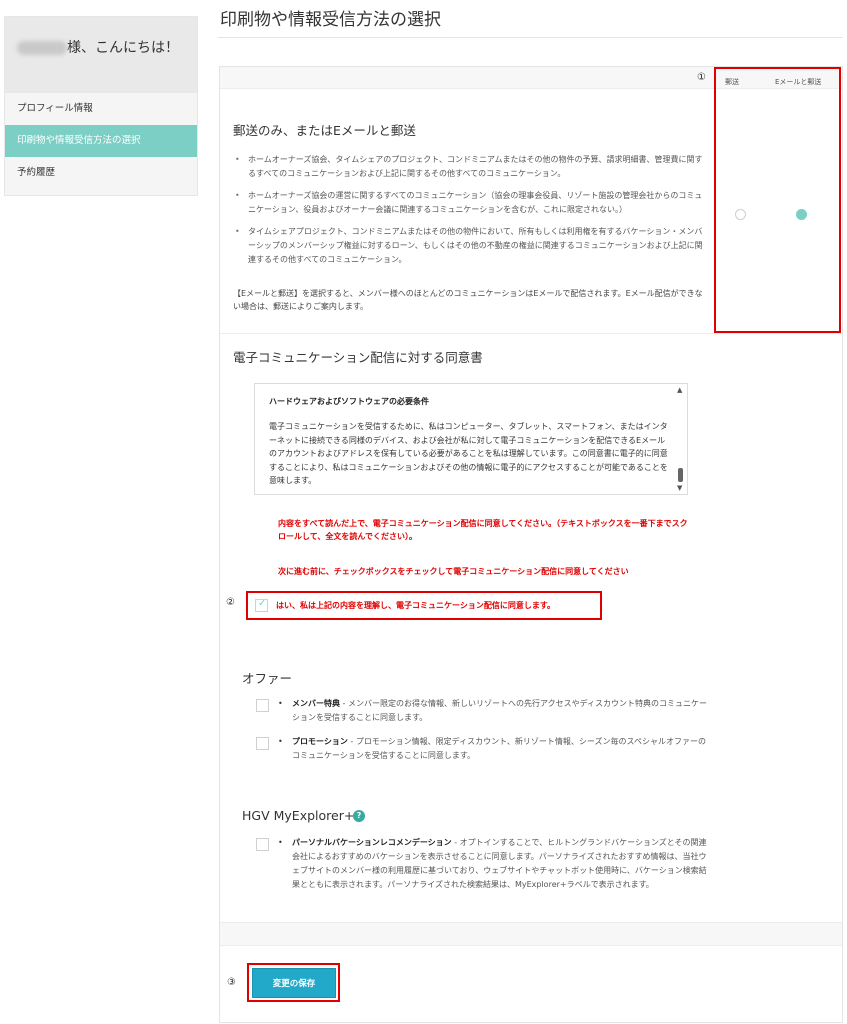 This screenshot has width=847, height=1024. What do you see at coordinates (436, 605) in the screenshot?
I see `consent-checkbox-label: はい、私は上記の内容を理解し、電子コミュニケーション配信に同意します。` at bounding box center [436, 605].